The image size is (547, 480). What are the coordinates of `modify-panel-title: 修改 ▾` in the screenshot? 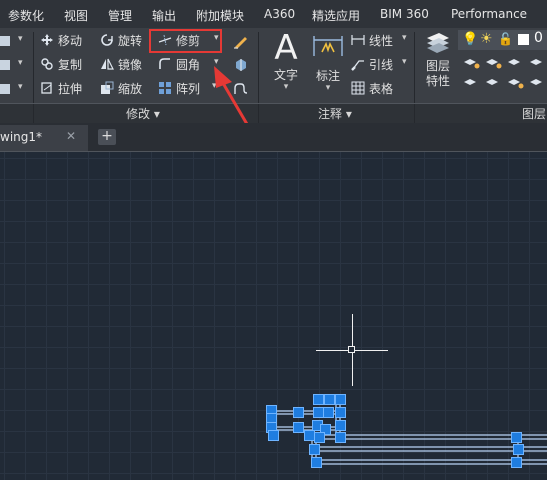 It's located at (143, 113).